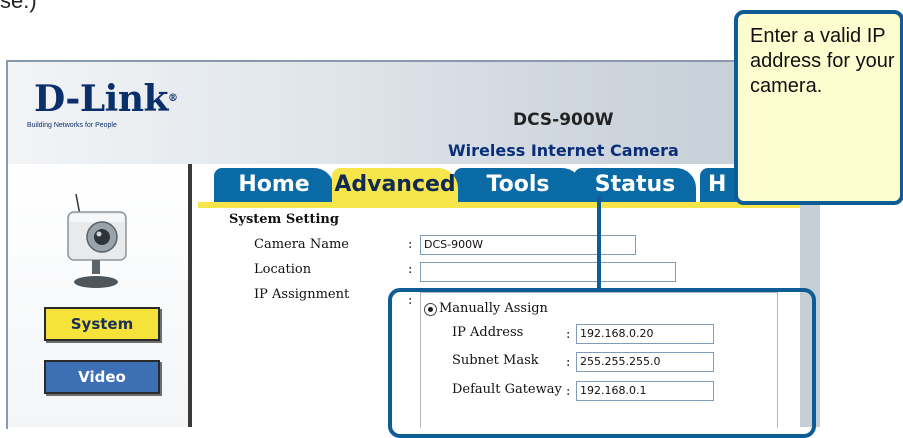  Describe the element at coordinates (528, 245) in the screenshot. I see `camera-name-input: DCS-900W` at that location.